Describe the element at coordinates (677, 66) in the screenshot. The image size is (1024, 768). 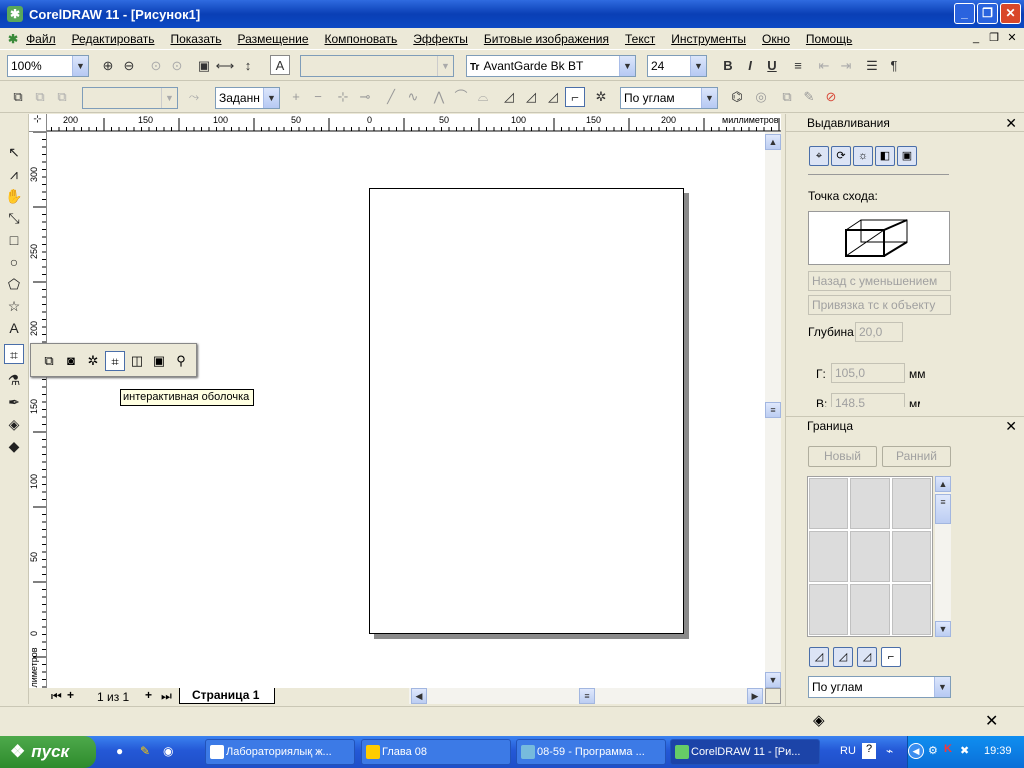
I see `font-size-combo: 24 ▼` at that location.